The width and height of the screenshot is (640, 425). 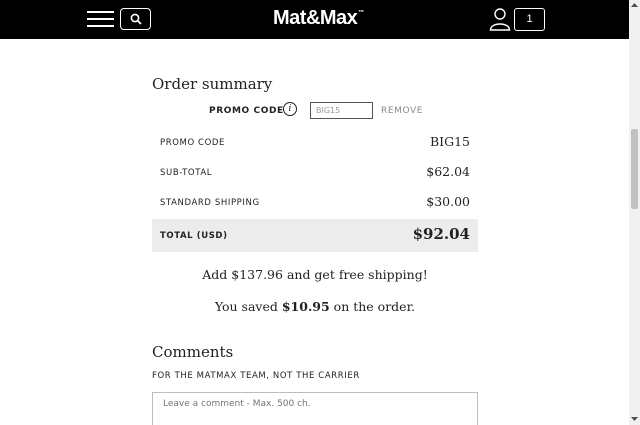 I want to click on summary-row-shipping: STANDARD SHIPPING $30.00, so click(x=315, y=203).